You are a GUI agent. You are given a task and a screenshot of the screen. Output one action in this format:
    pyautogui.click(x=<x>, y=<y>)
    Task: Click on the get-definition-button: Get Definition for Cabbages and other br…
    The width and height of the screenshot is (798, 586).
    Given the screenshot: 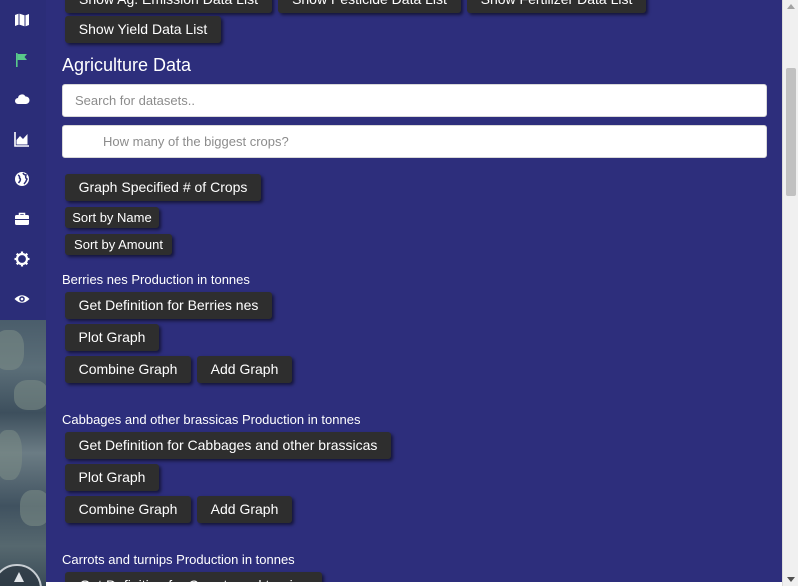 What is the action you would take?
    pyautogui.click(x=228, y=445)
    